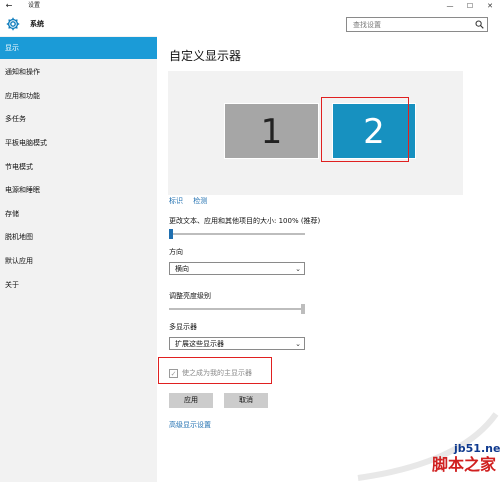 The height and width of the screenshot is (482, 500). What do you see at coordinates (190, 296) in the screenshot?
I see `brightness-label: 调整亮度级别` at bounding box center [190, 296].